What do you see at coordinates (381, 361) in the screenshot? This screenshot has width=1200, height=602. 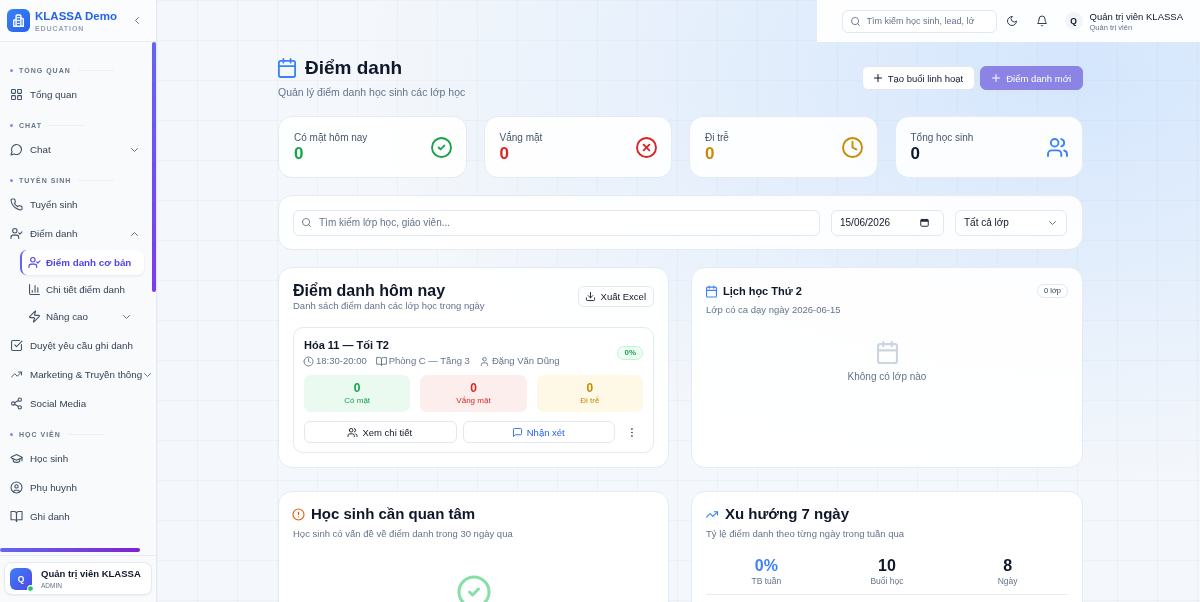 I see `book-icon` at bounding box center [381, 361].